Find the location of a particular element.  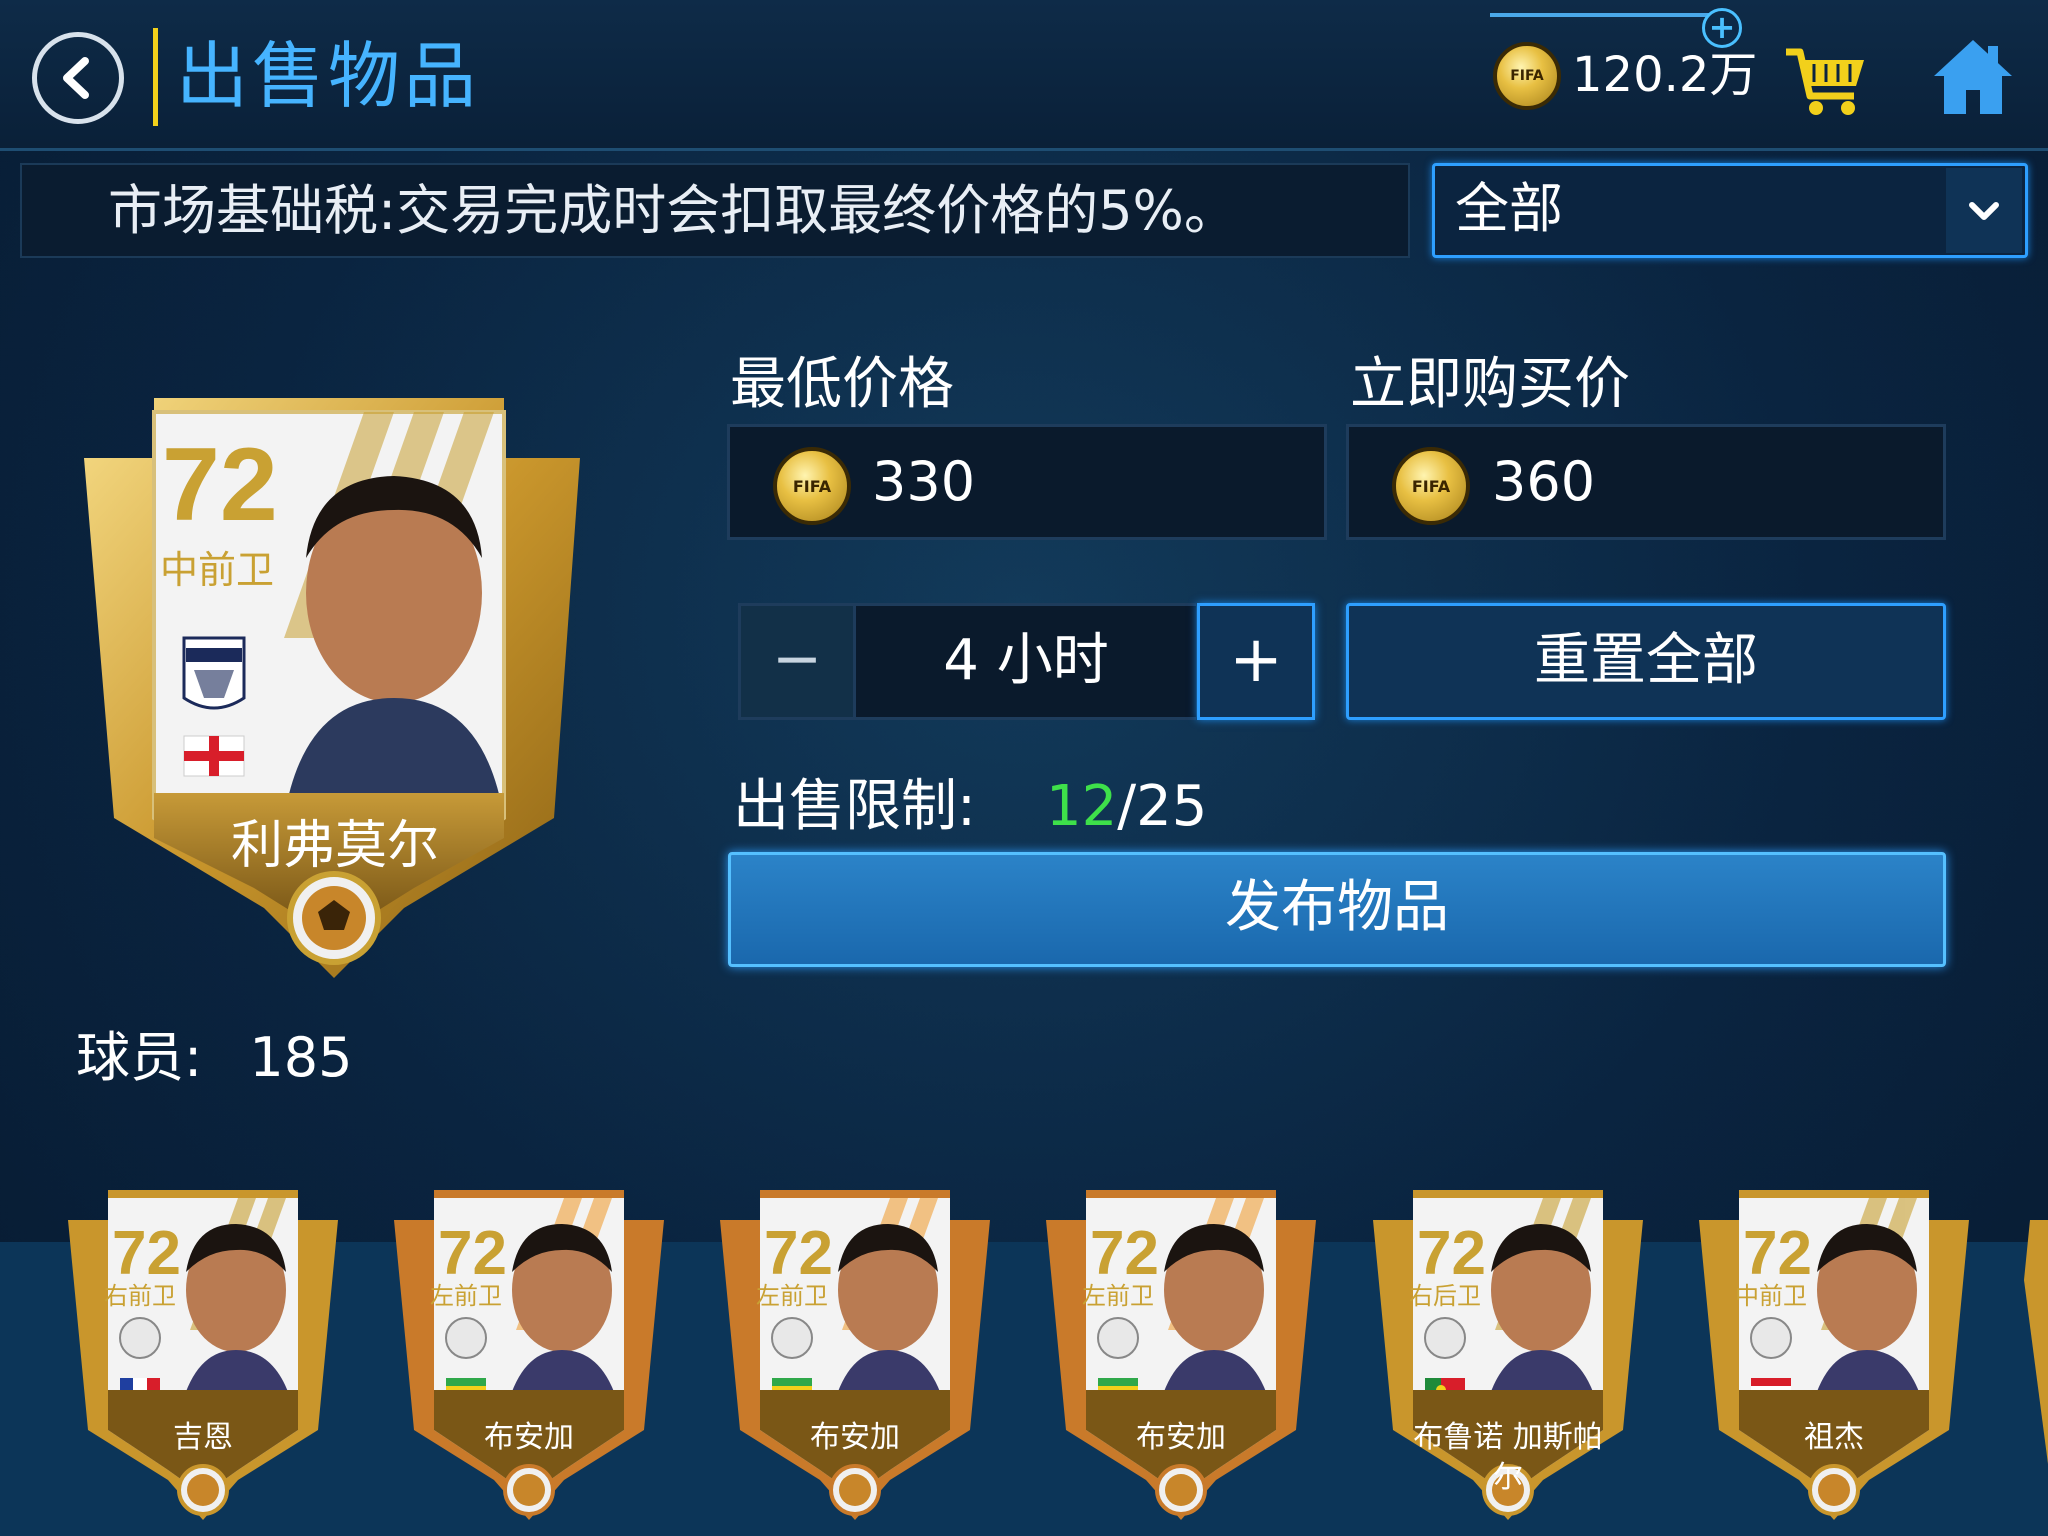

filter-selected-value: 全部 is located at coordinates (1509, 208).